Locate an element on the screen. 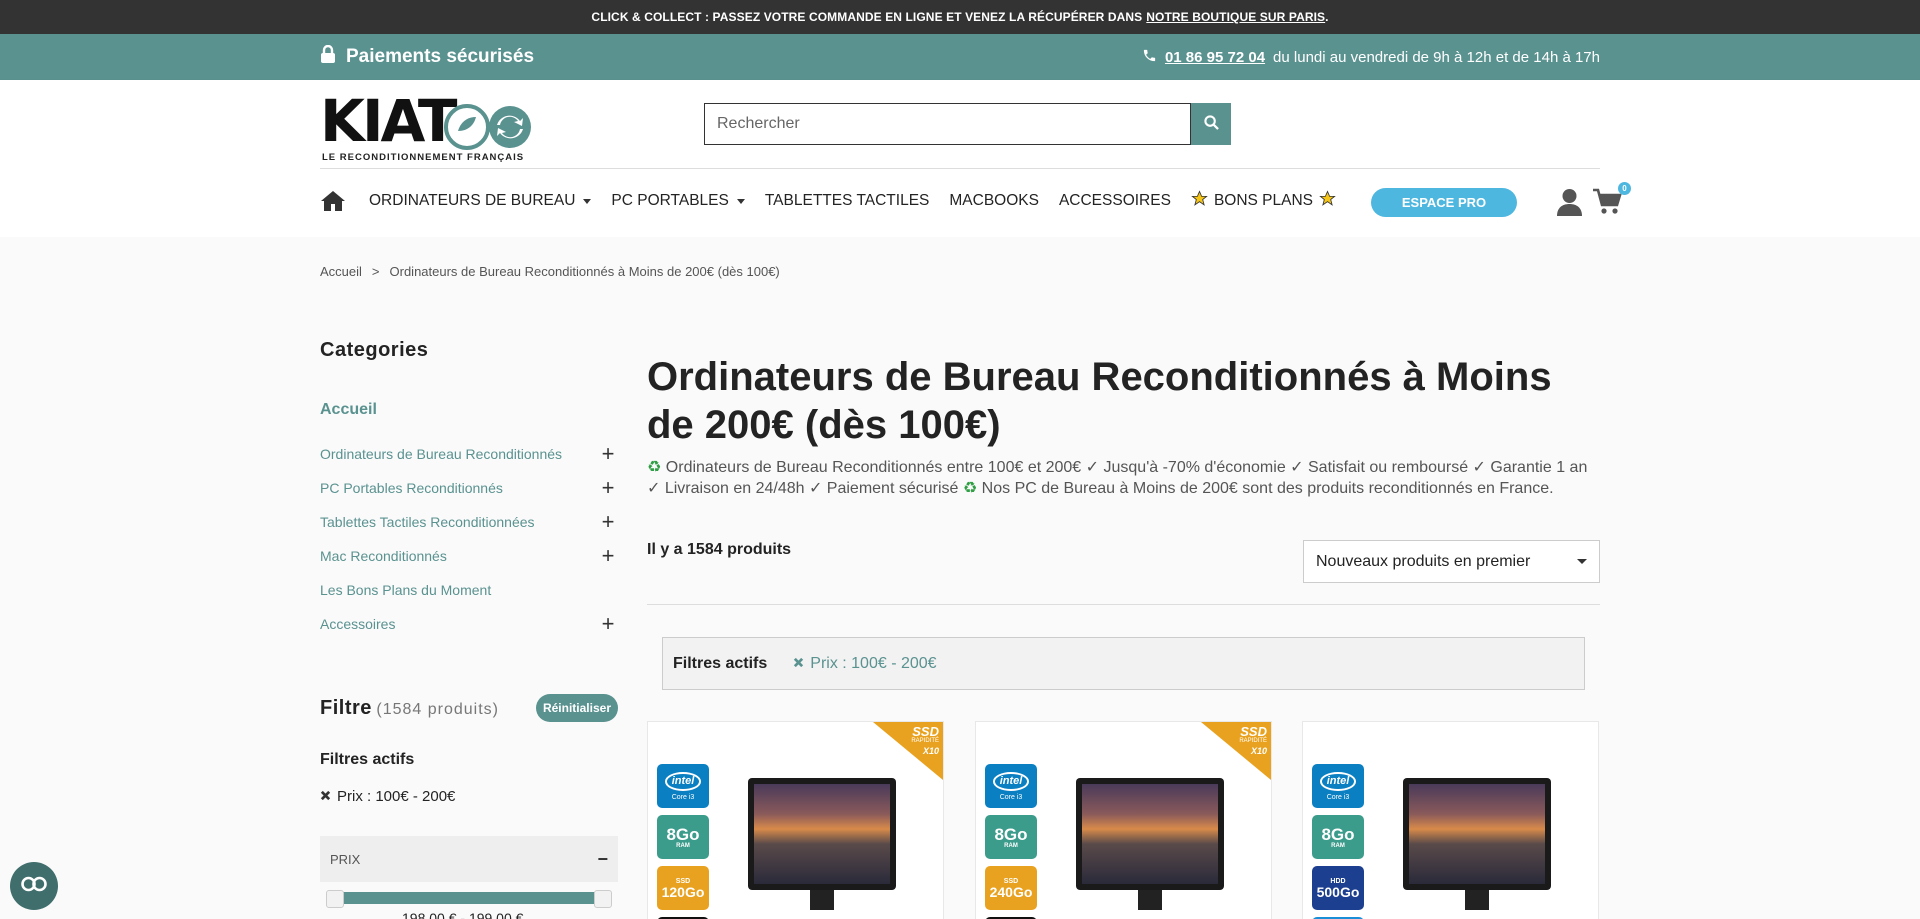 This screenshot has width=1920, height=919. active-filter-value: Prix : 100€ - 200€ is located at coordinates (873, 663).